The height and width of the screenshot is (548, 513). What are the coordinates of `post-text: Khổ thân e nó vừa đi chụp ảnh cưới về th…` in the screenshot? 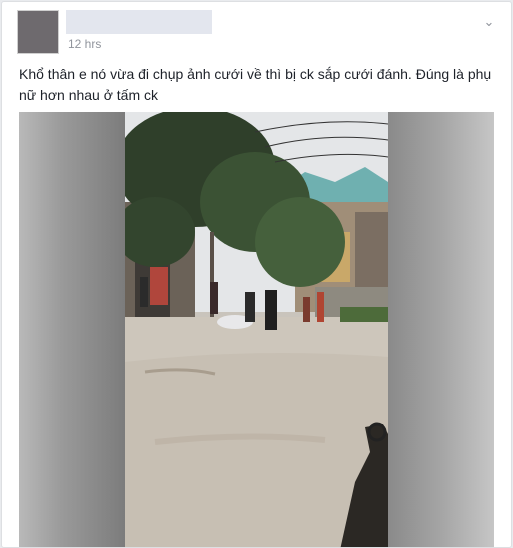 It's located at (255, 84).